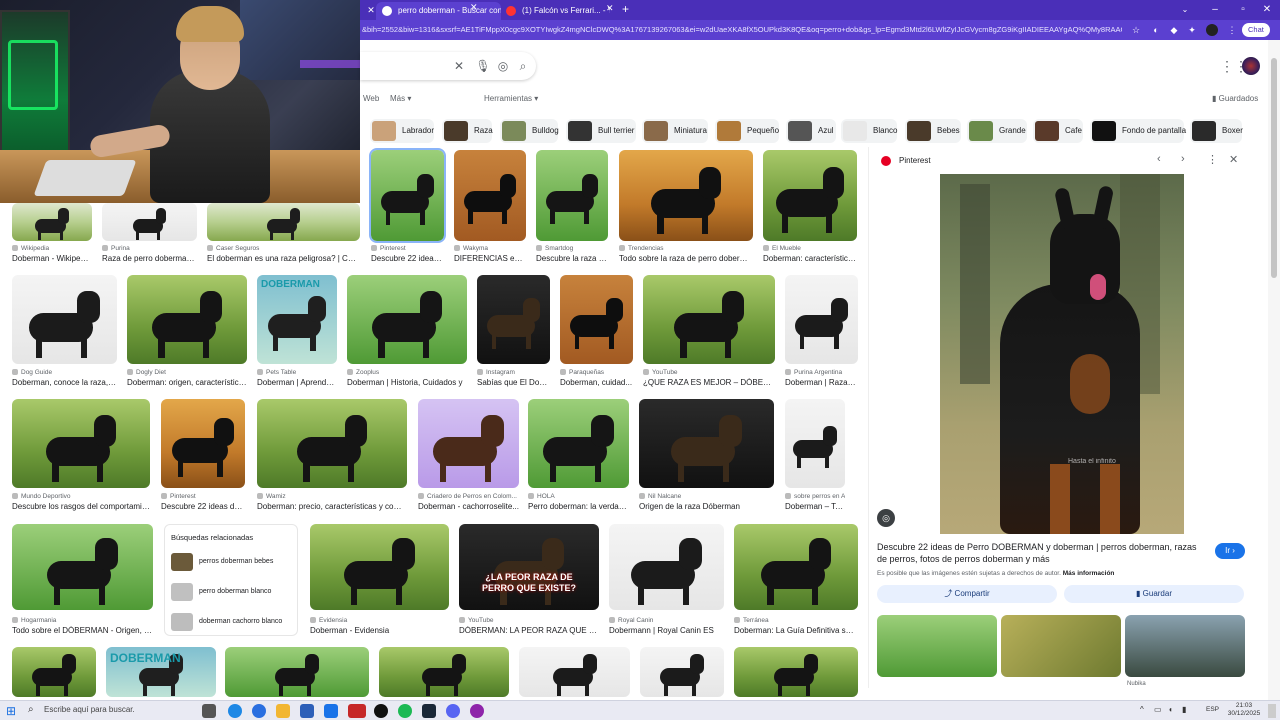 This screenshot has height=720, width=1280. I want to click on result-source: Purina, so click(149, 248).